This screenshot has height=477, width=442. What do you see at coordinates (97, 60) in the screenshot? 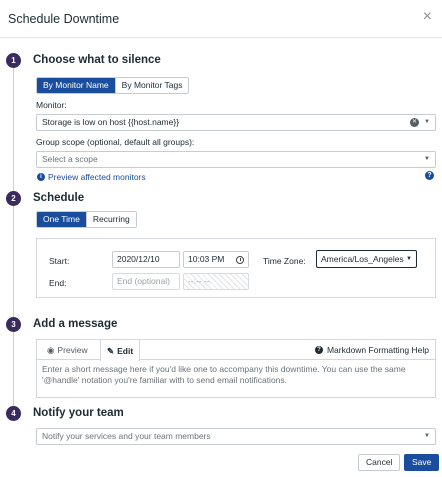
I see `section-title-silence: Choose what to silence` at bounding box center [97, 60].